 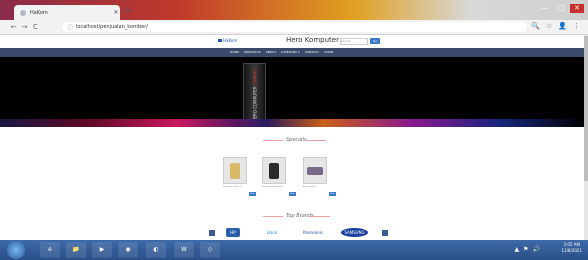 I want to click on close-tab-icon: ✕, so click(x=116, y=12).